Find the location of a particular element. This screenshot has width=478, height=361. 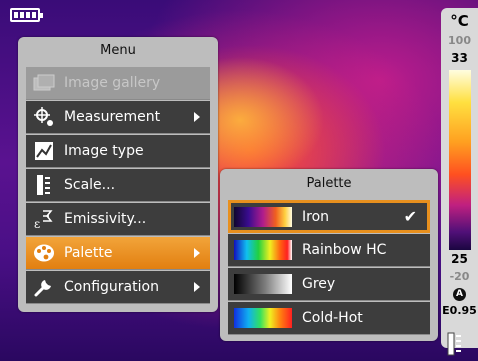

wrench-icon is located at coordinates (44, 287).